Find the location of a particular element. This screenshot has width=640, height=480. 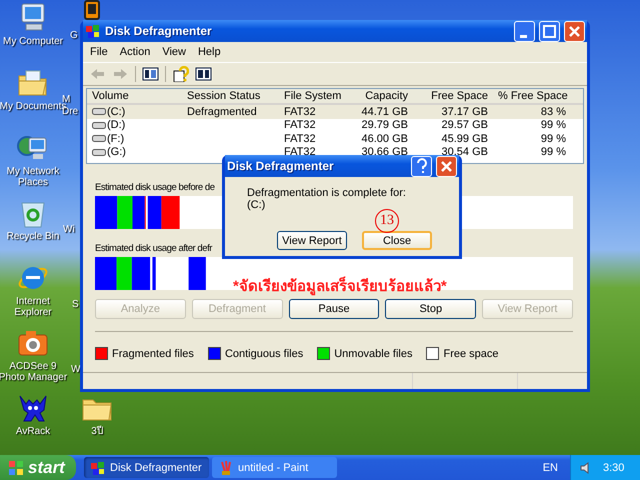

table-cell: (D:) is located at coordinates (116, 125).